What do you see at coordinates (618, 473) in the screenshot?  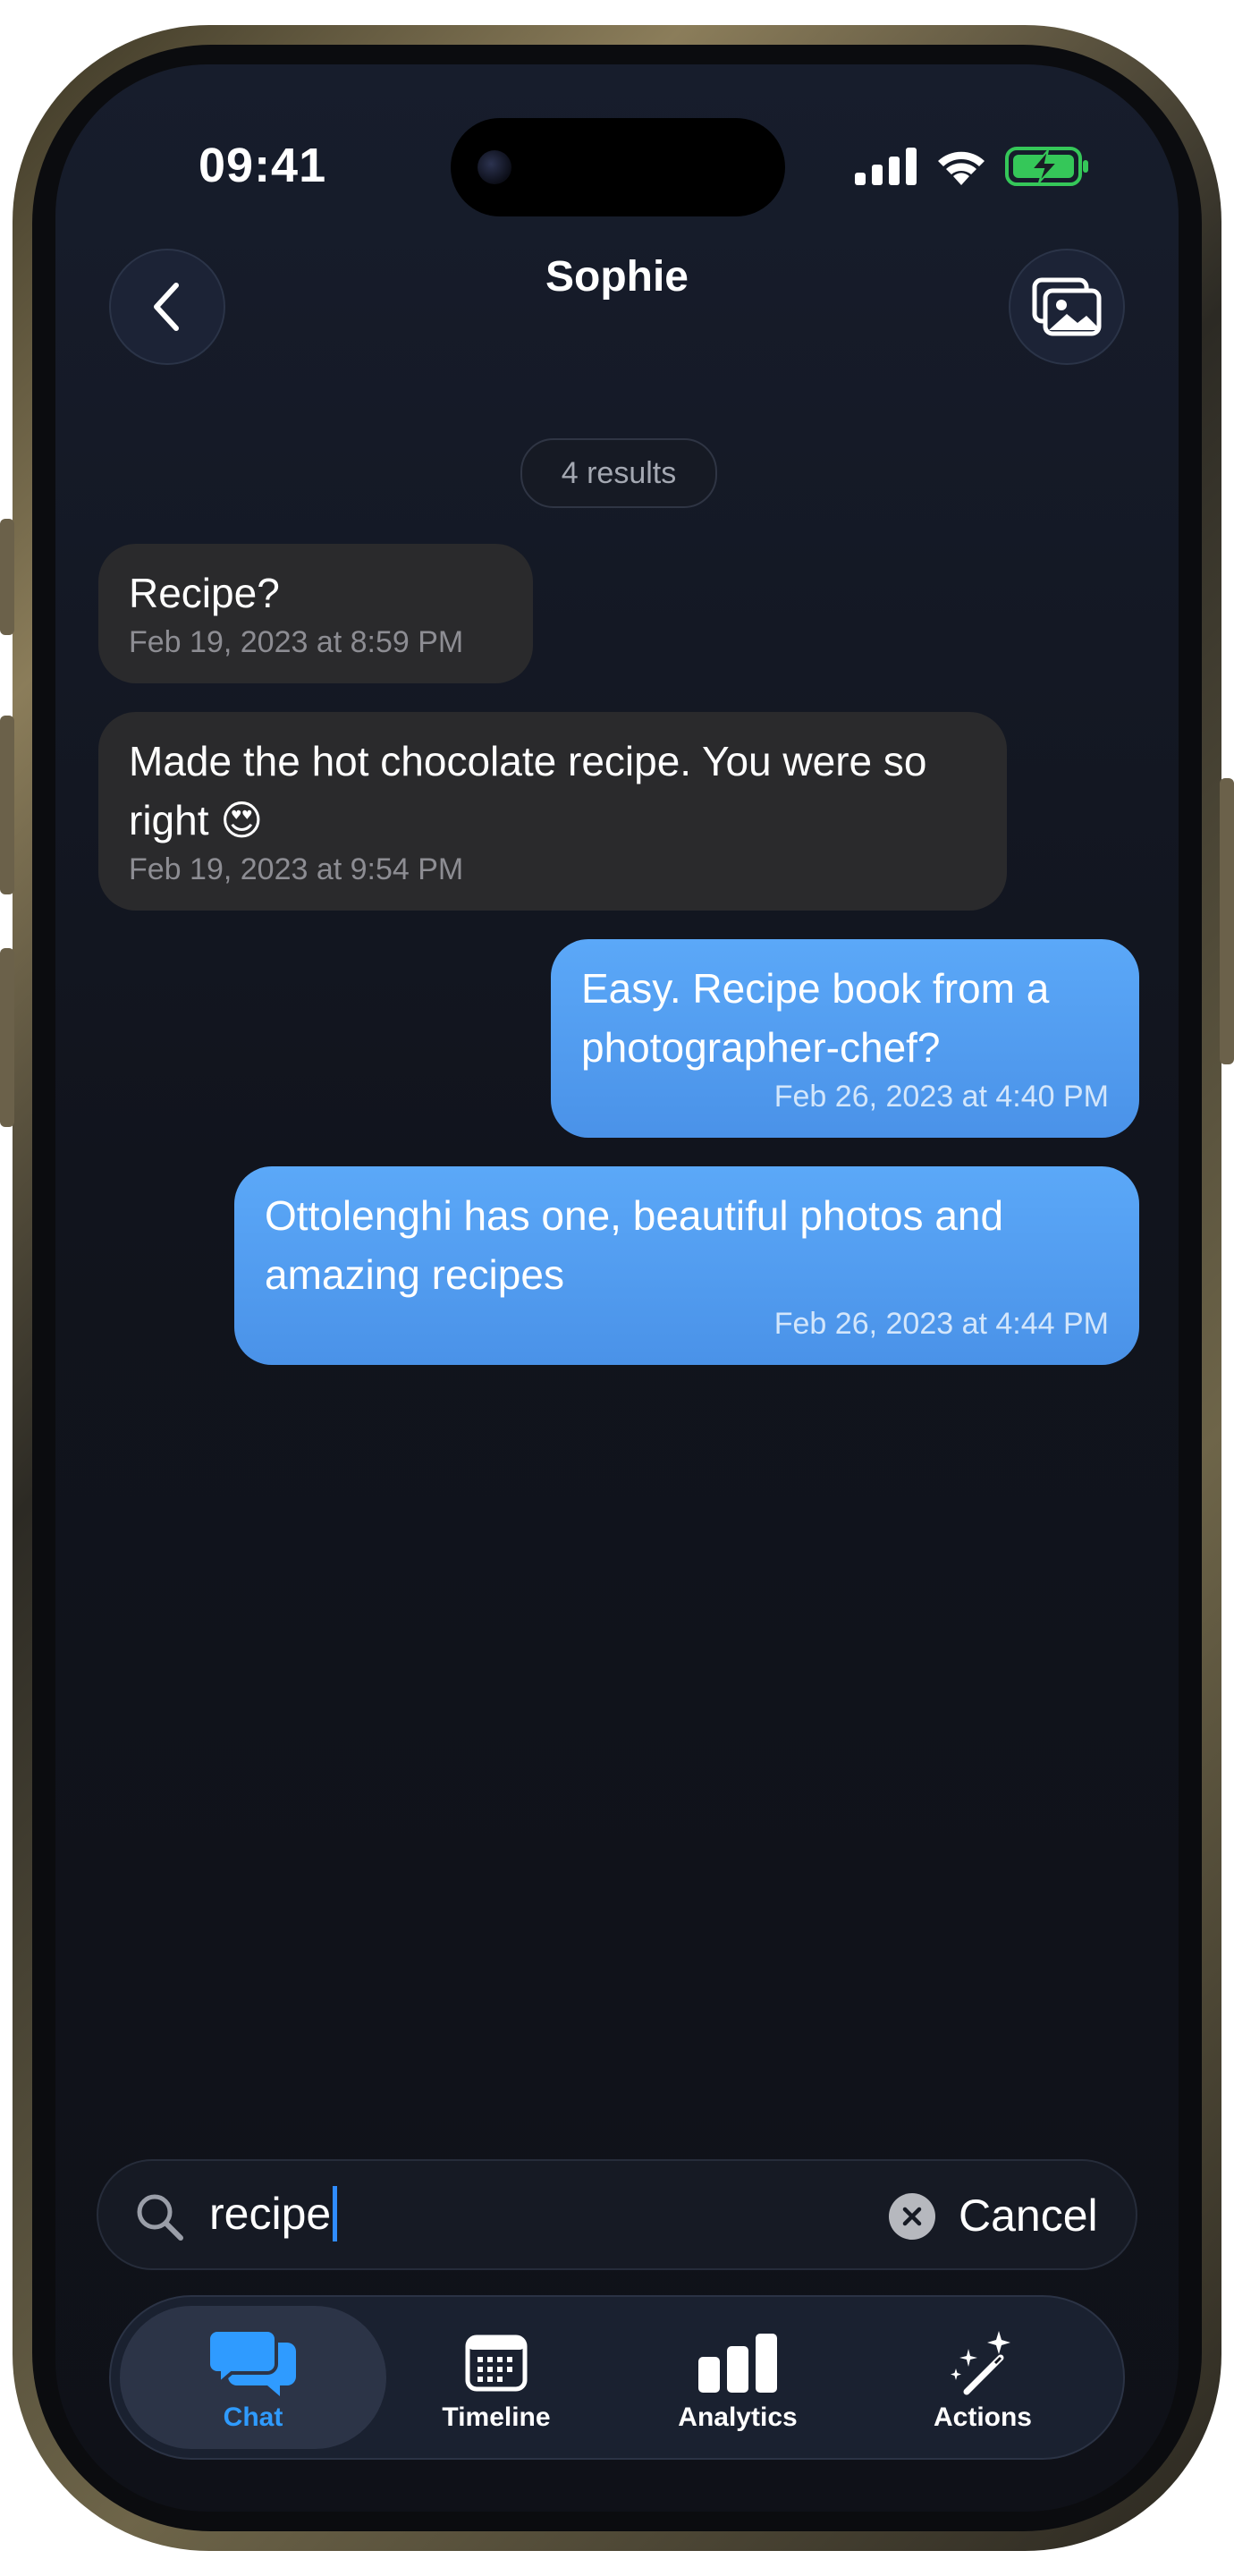 I see `results-count-badge: 4 results` at bounding box center [618, 473].